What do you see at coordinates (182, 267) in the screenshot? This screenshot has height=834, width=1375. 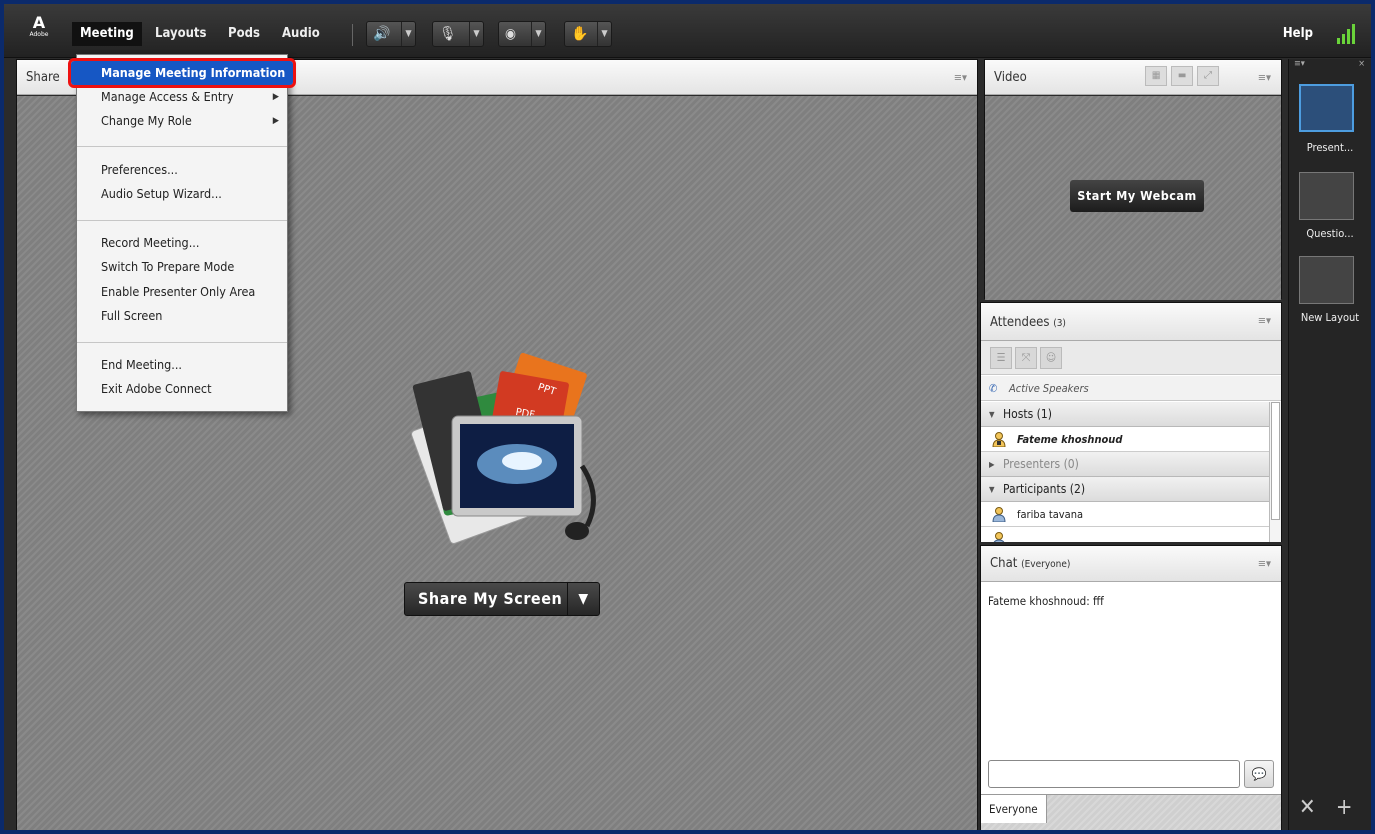 I see `menu-item-switch-to-prepare-mode: Switch To Prepare Mode` at bounding box center [182, 267].